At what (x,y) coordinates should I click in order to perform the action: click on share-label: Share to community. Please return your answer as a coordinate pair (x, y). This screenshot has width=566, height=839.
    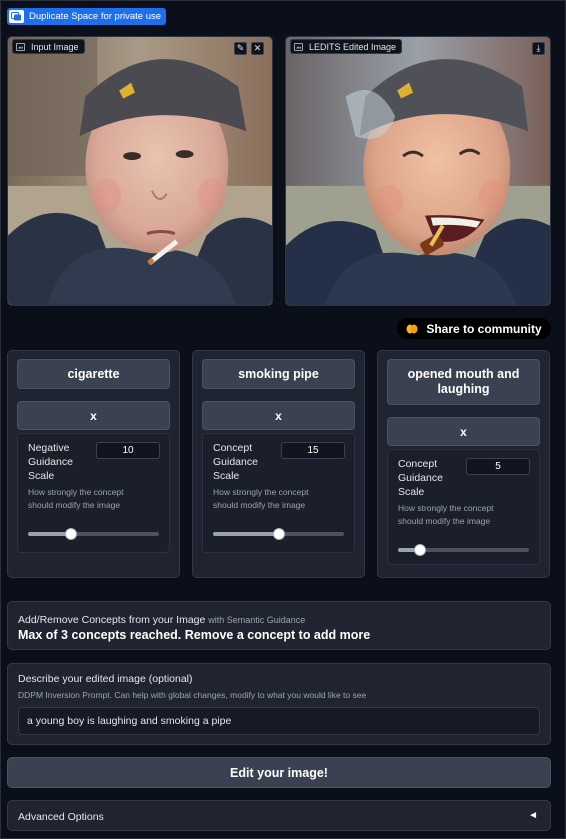
    Looking at the image, I should click on (484, 328).